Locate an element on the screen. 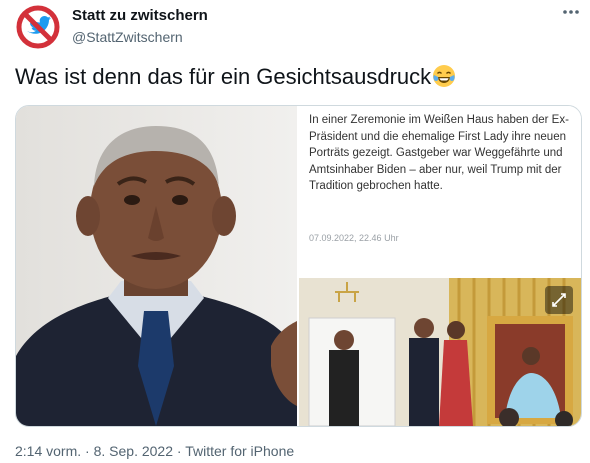 The height and width of the screenshot is (463, 590). tweet-author: Statt zu zwitschern @StattZwitschern is located at coordinates (140, 26).